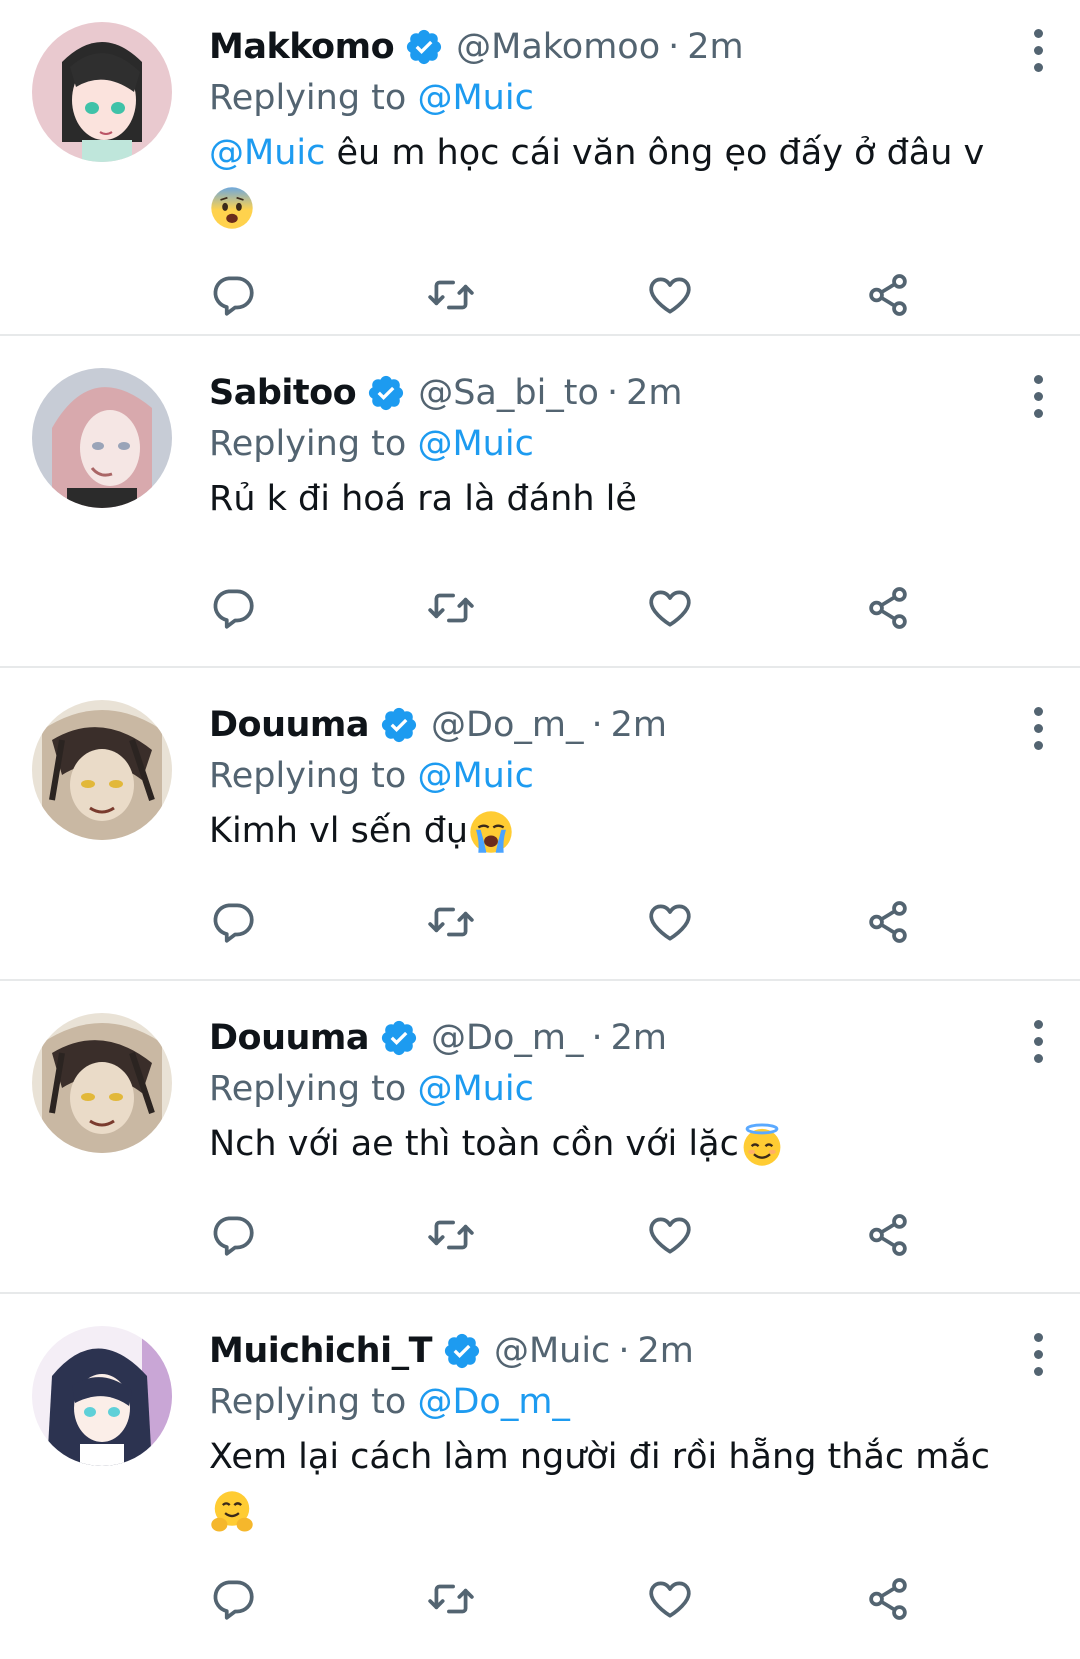  Describe the element at coordinates (552, 1351) in the screenshot. I see `handle: @Muic` at that location.